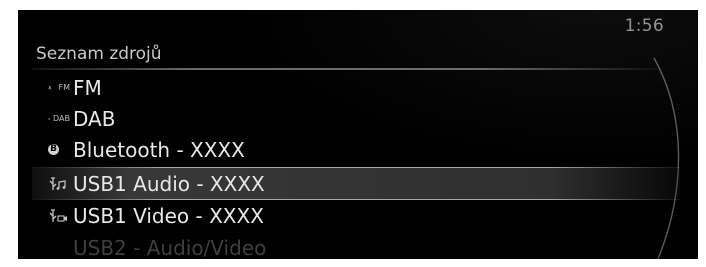  Describe the element at coordinates (59, 88) in the screenshot. I see `radio-fm-icon: FM` at that location.